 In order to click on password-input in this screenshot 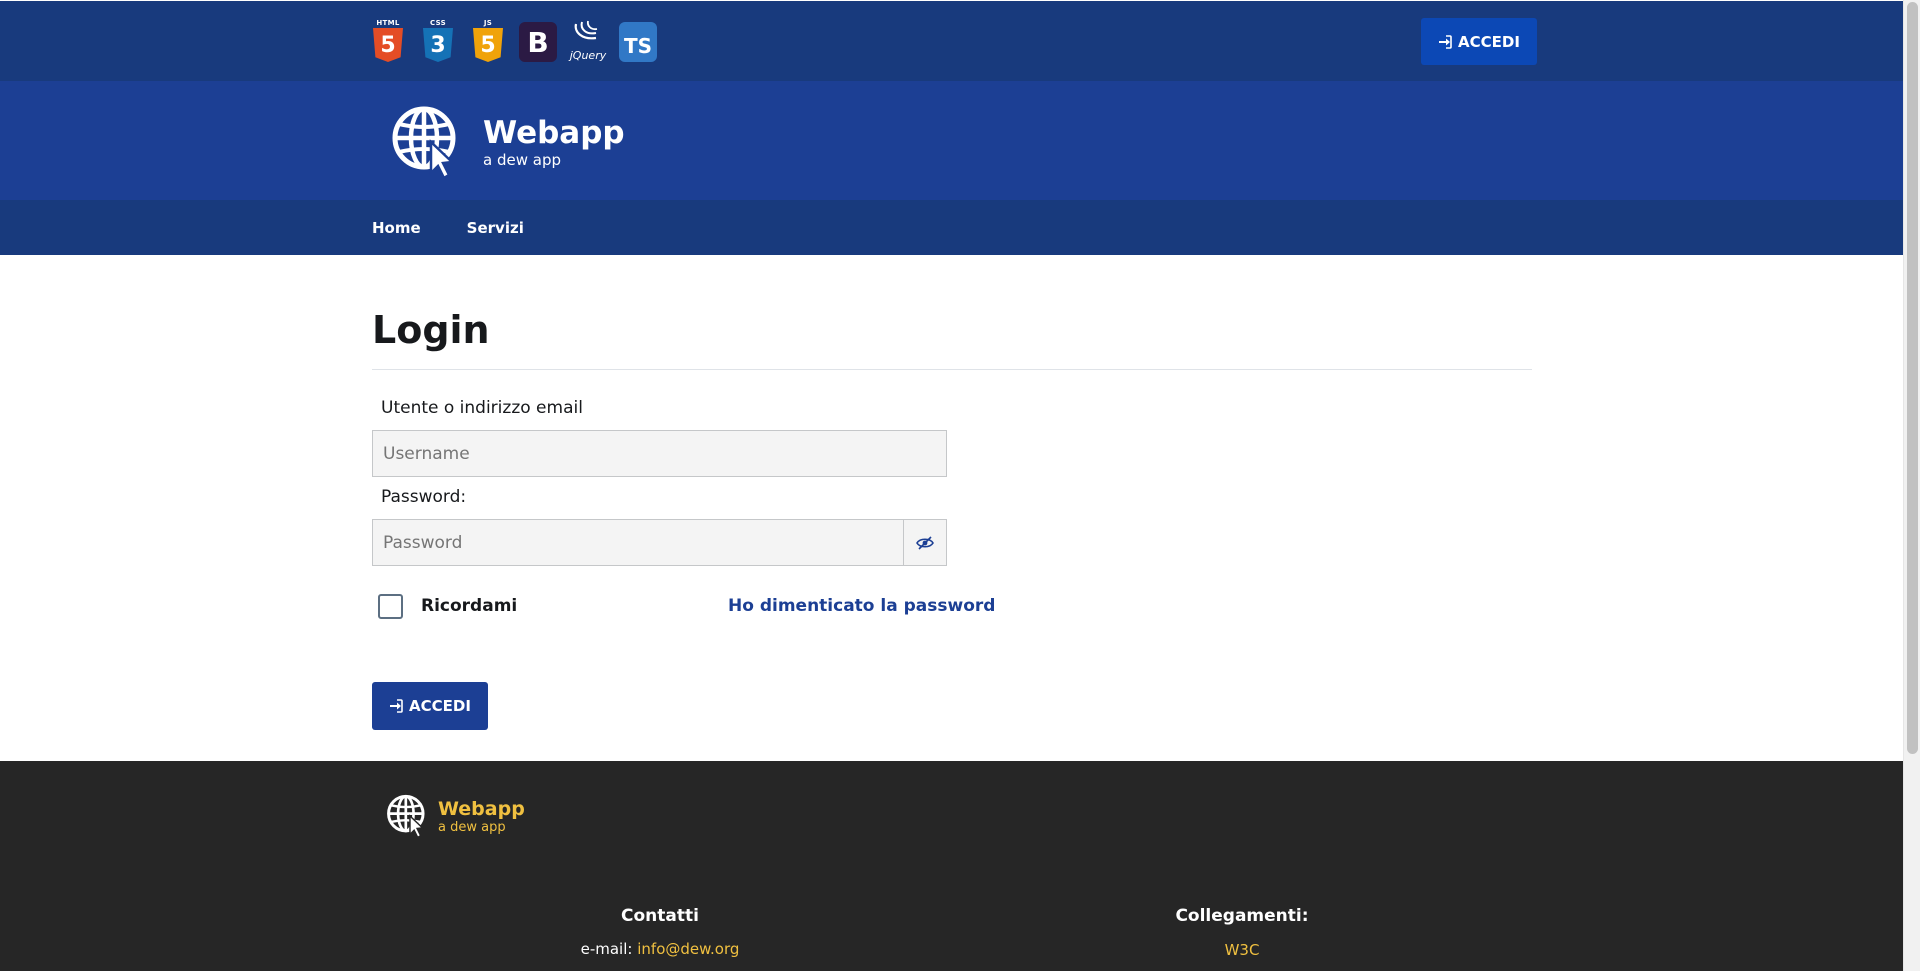, I will do `click(638, 542)`.